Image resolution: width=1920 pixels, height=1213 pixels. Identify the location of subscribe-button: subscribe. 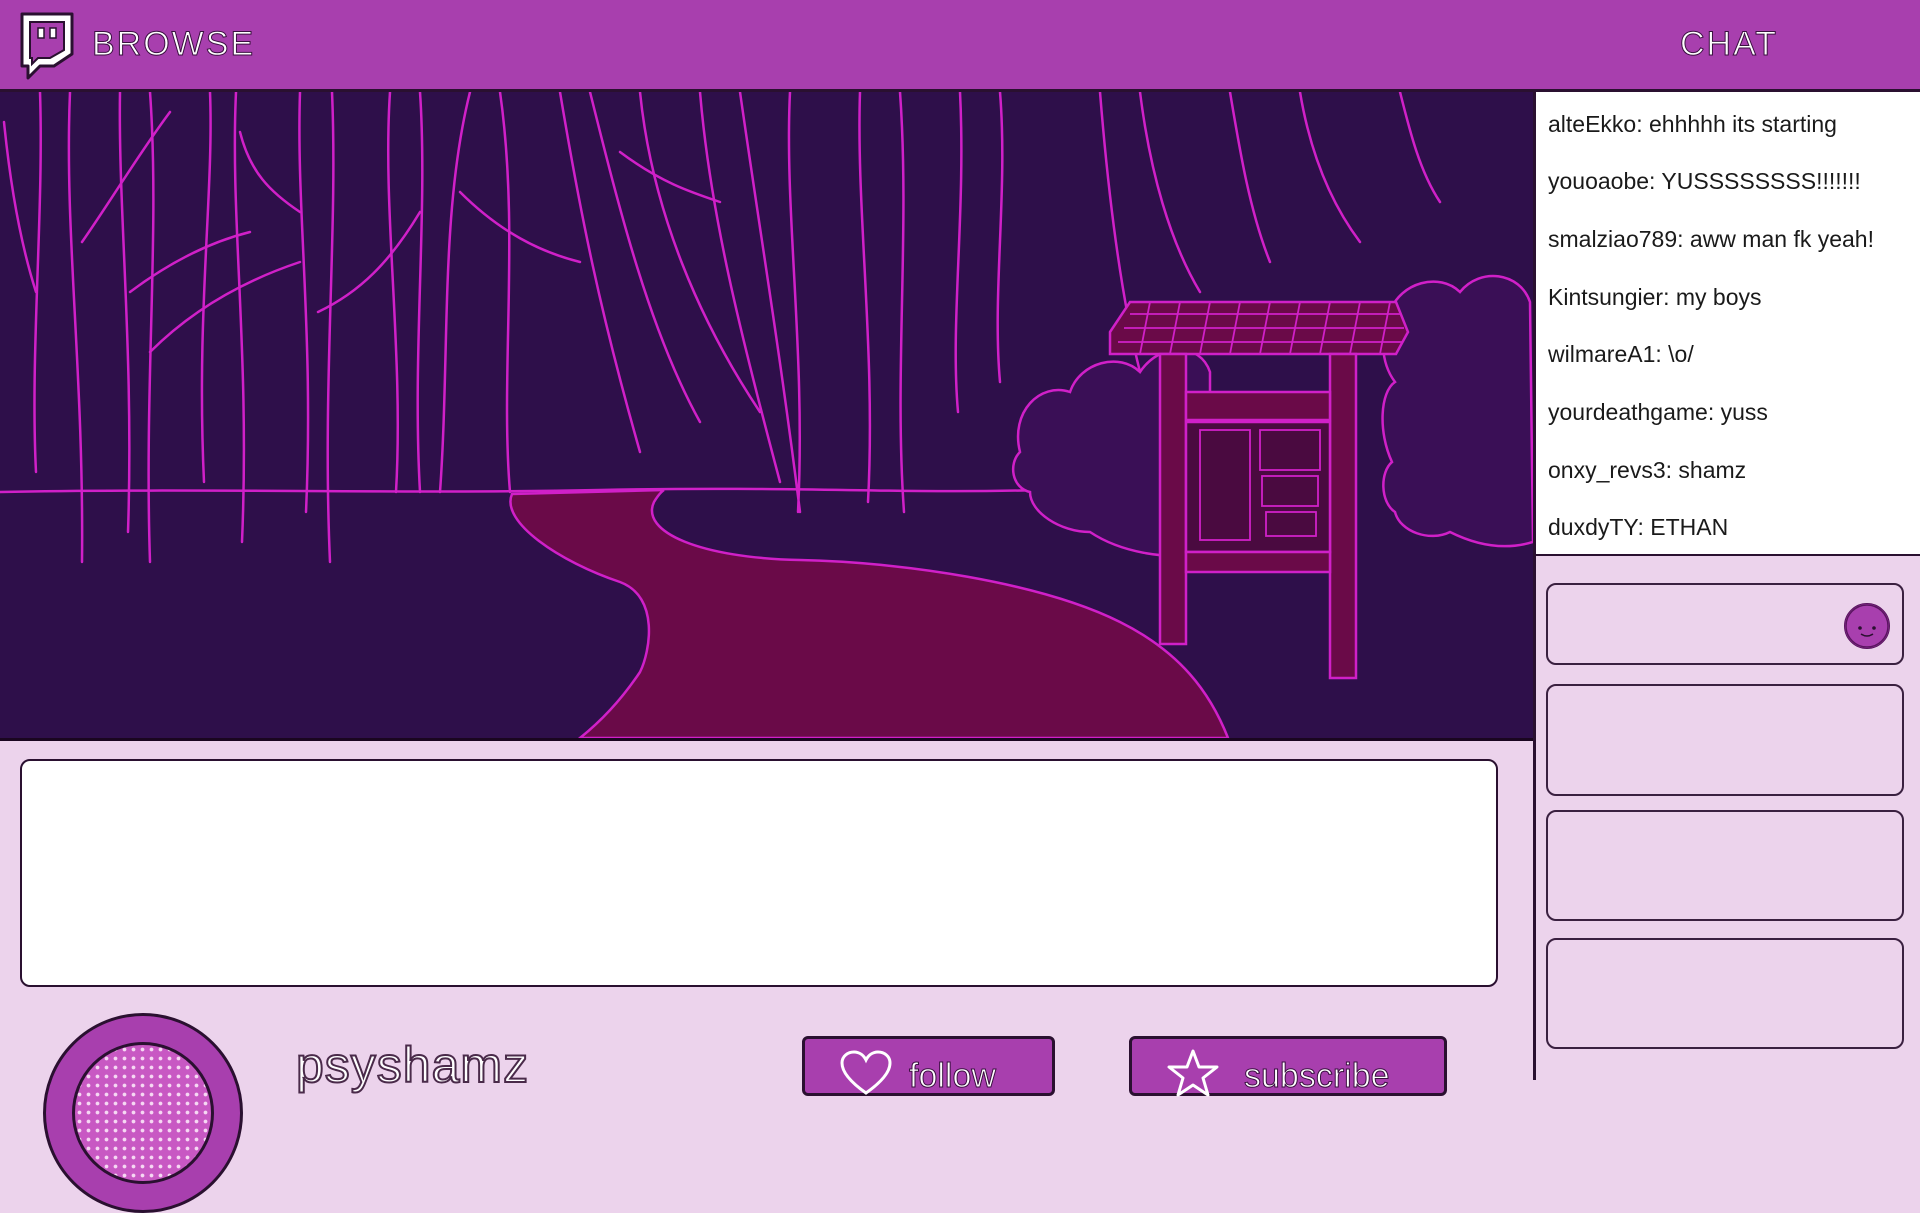
(1288, 1066).